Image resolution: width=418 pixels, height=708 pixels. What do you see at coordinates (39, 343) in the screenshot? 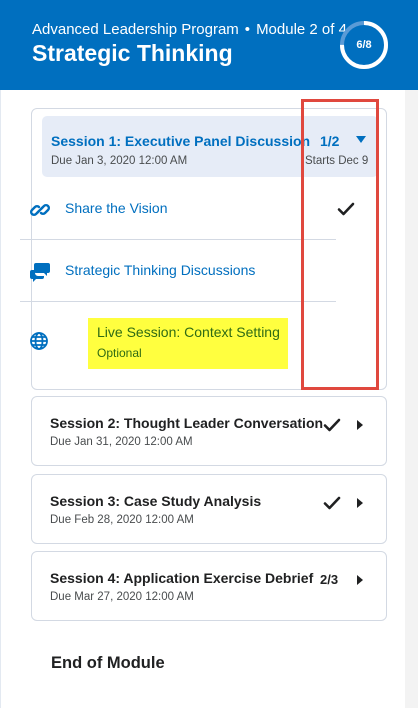
I see `globe-icon` at bounding box center [39, 343].